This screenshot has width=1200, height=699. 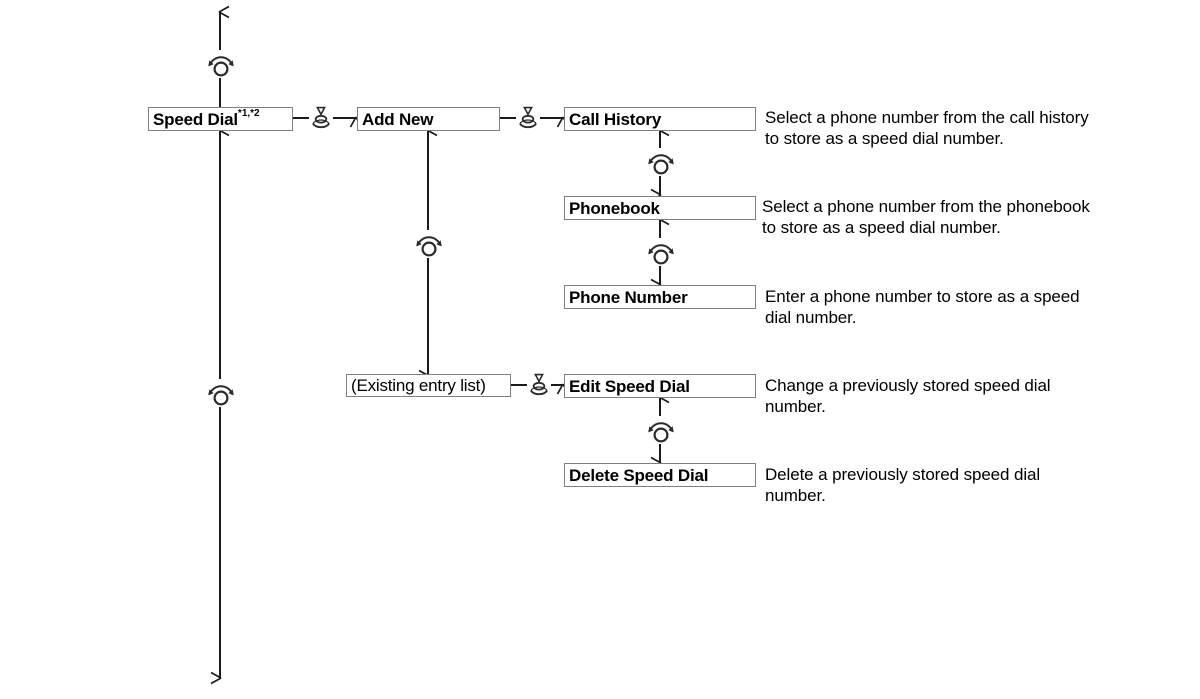 I want to click on node-phone-number-label: Phone Number, so click(x=628, y=297).